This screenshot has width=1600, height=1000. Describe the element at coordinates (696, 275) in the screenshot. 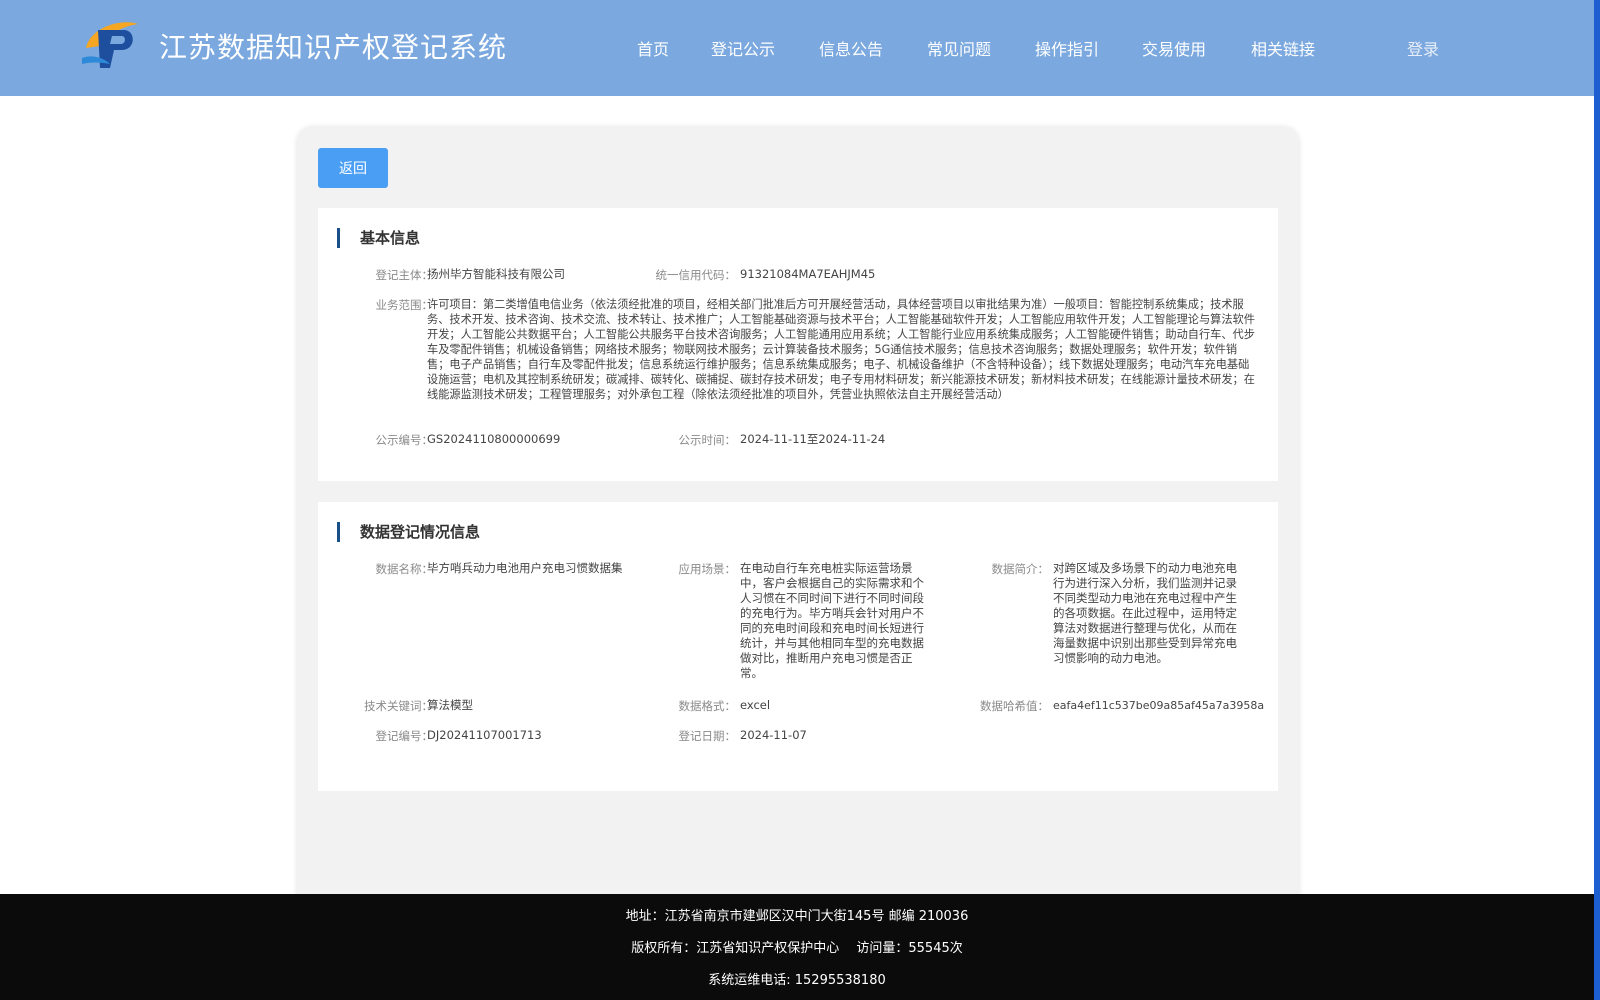

I see `credit-code-label: 统一信用代码：` at that location.